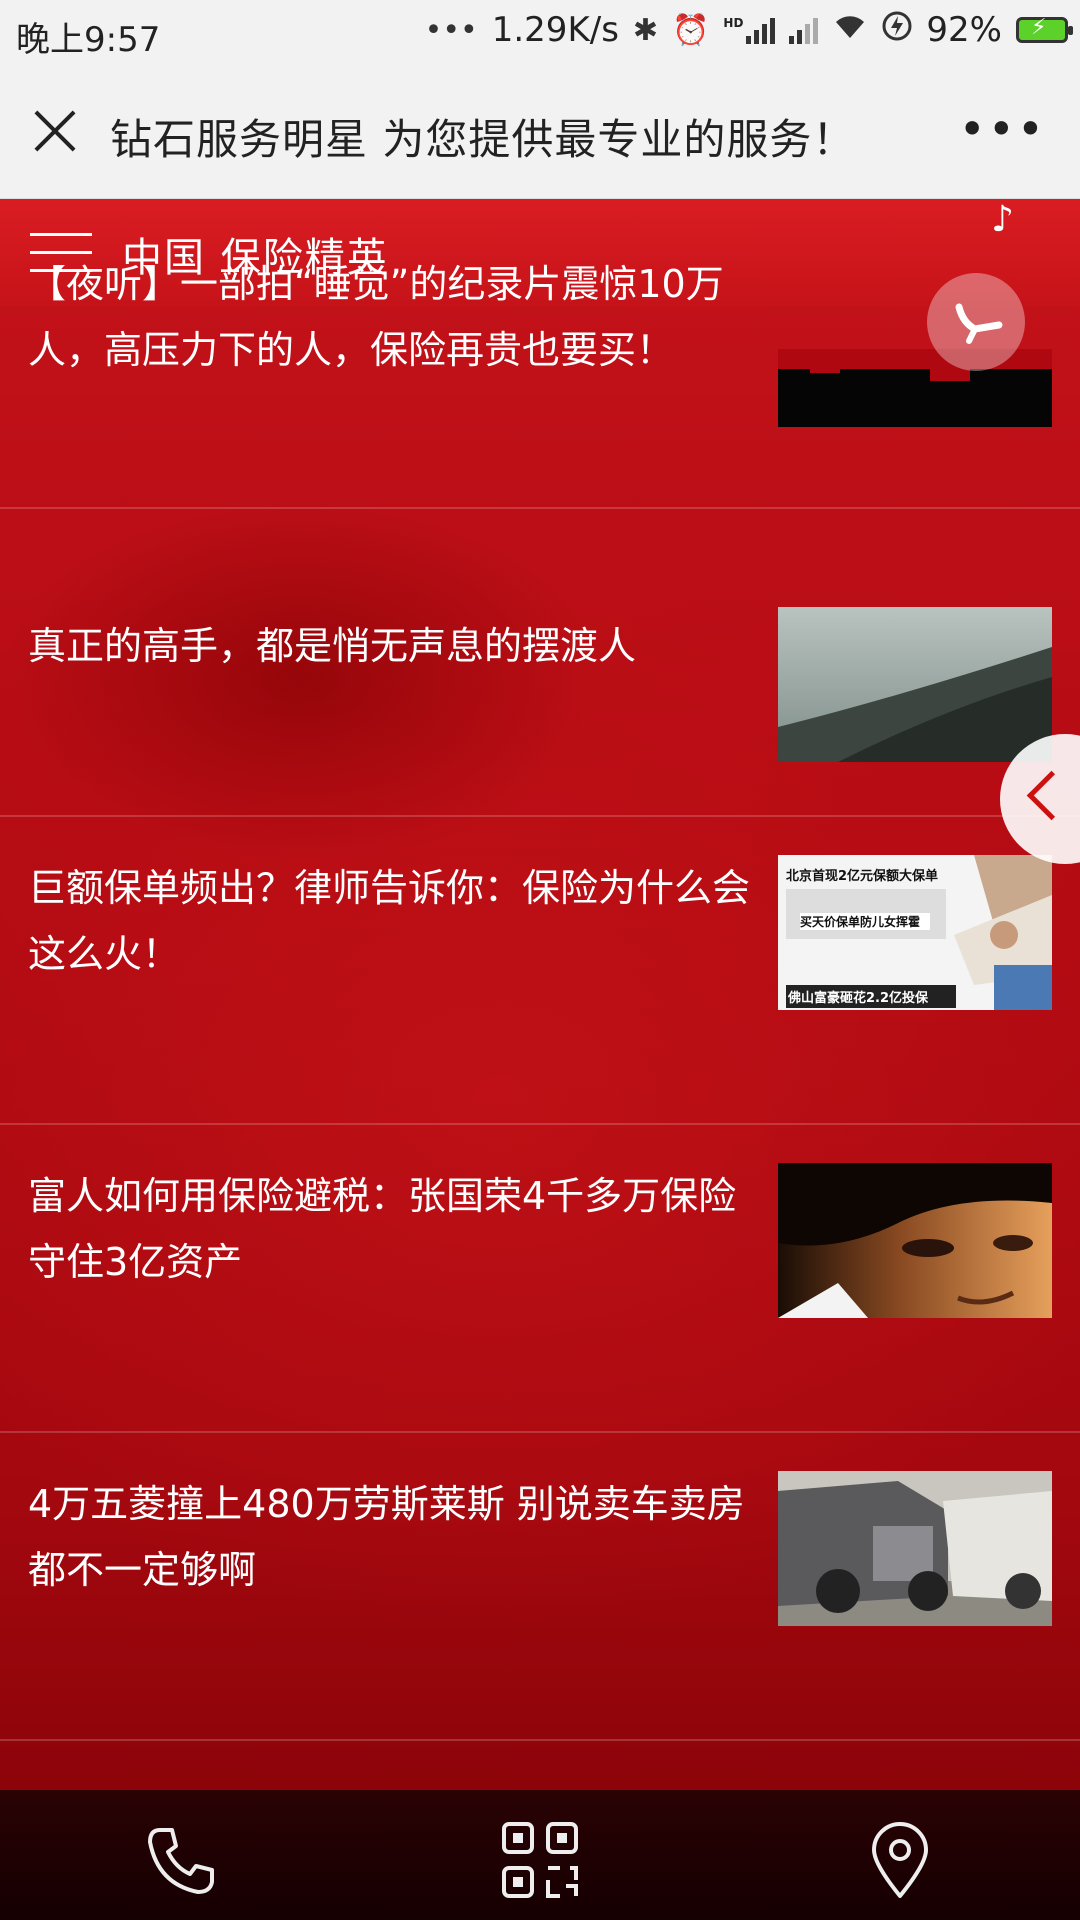 This screenshot has width=1080, height=1920. Describe the element at coordinates (871, 996) in the screenshot. I see `thumb-headline: 佛山富豪砸花2.2亿投保` at that location.